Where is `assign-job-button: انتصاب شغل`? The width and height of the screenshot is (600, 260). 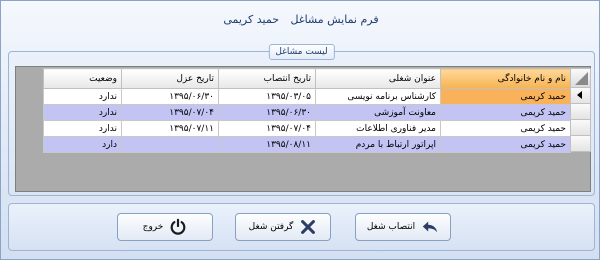 assign-job-button: انتصاب شغل is located at coordinates (403, 227).